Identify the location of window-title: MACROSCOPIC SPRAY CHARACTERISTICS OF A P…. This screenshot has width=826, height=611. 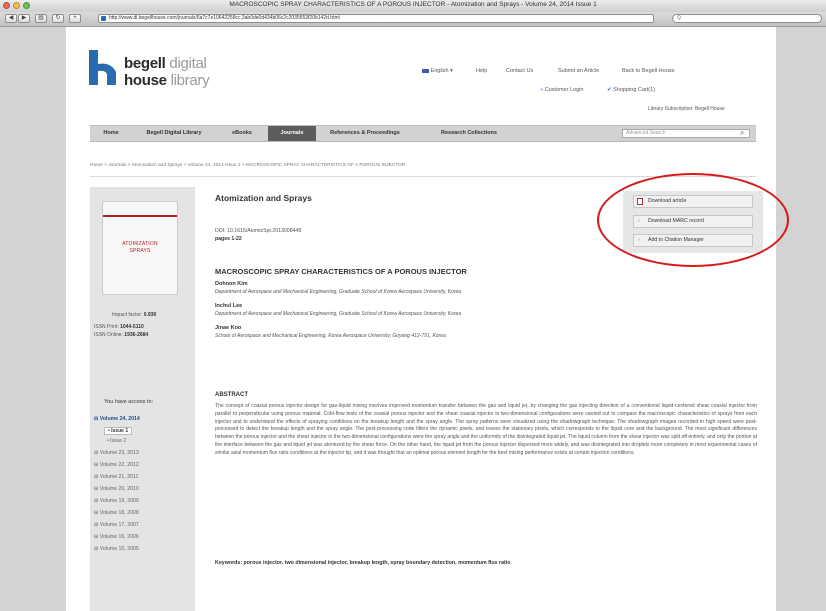
(413, 4).